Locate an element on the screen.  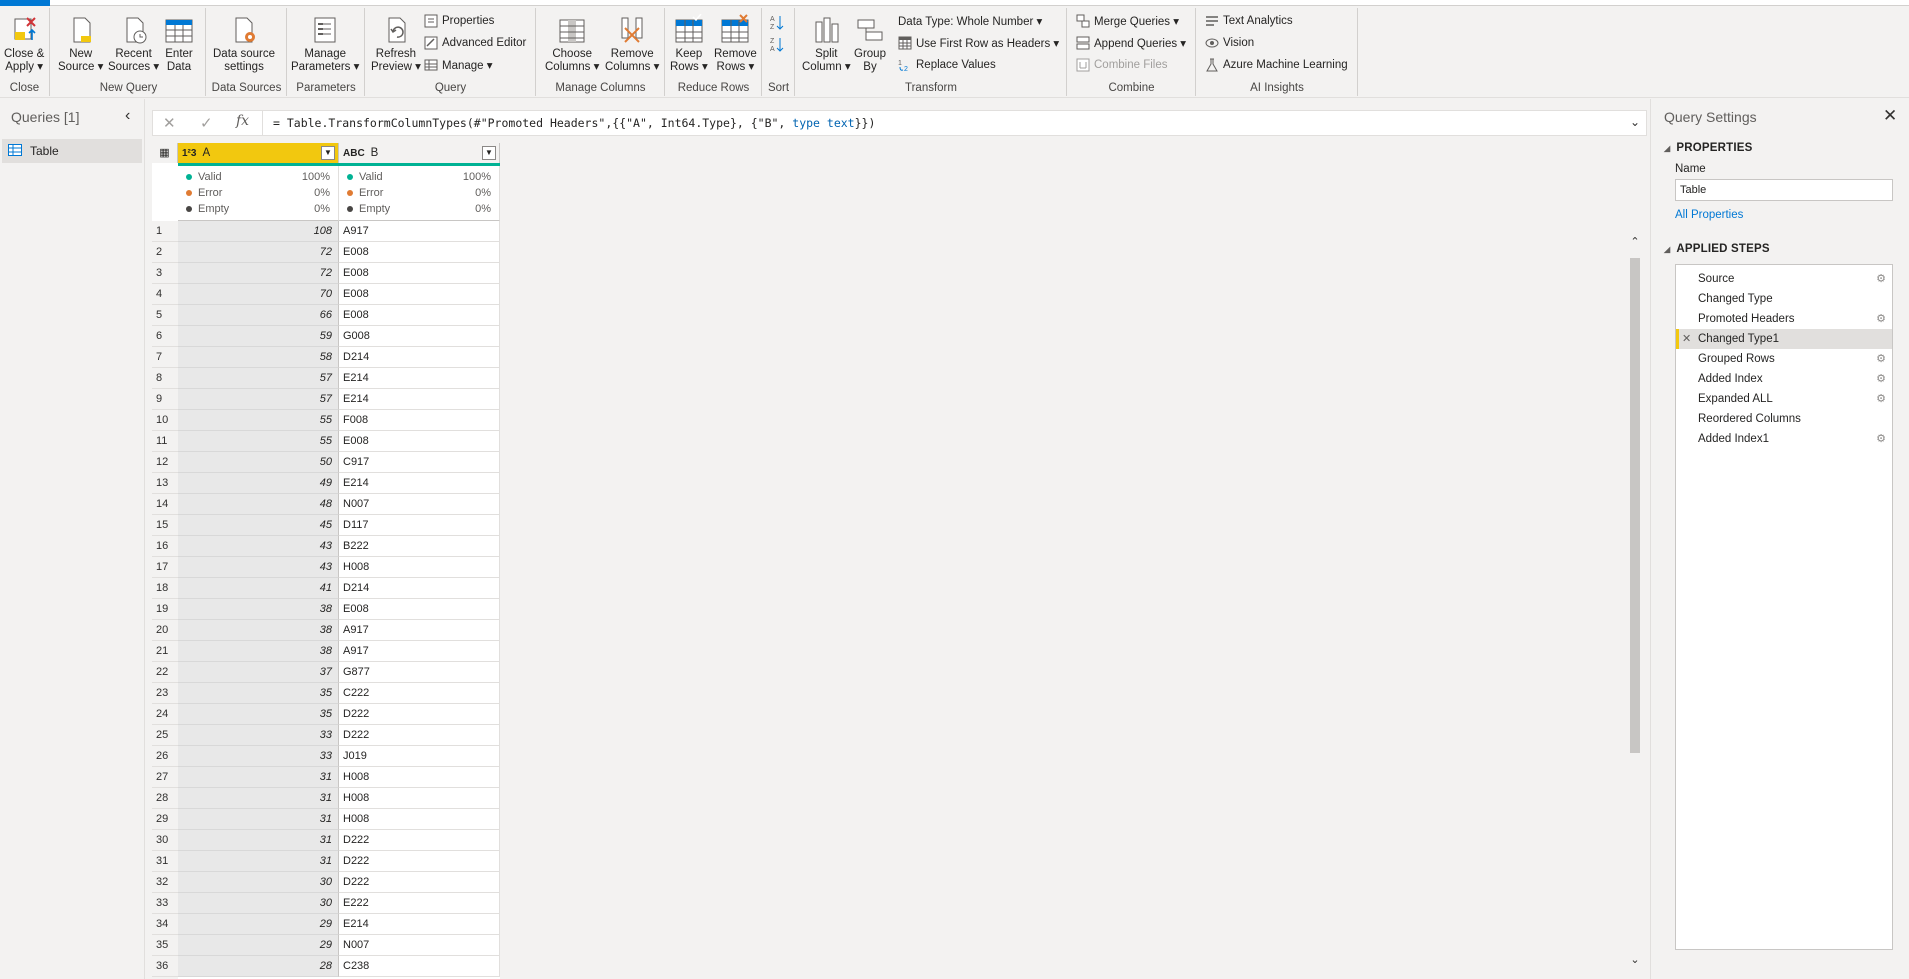
manage-parameters-button: Manage Parameters ▾ is located at coordinates (325, 44).